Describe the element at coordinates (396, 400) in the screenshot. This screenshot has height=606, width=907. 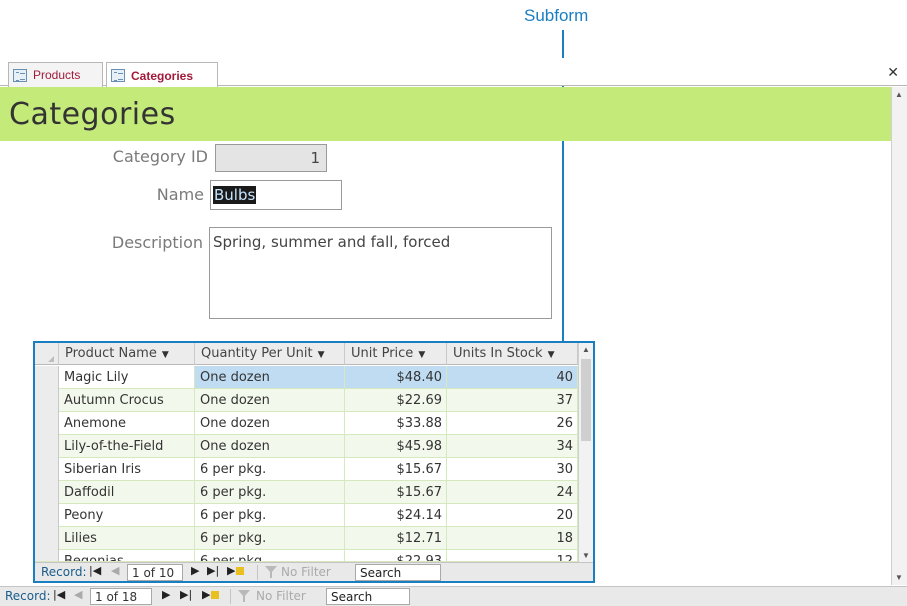
I see `cell-unit-price: $22.69` at that location.